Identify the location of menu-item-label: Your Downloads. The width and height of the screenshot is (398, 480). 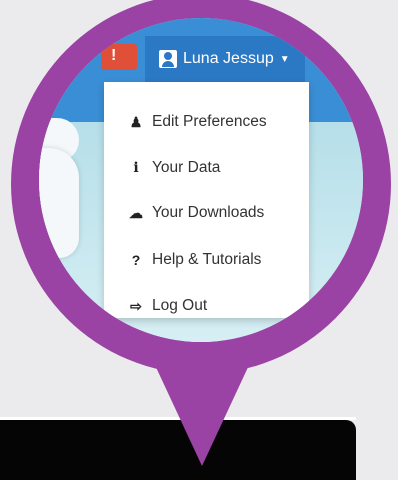
(208, 212).